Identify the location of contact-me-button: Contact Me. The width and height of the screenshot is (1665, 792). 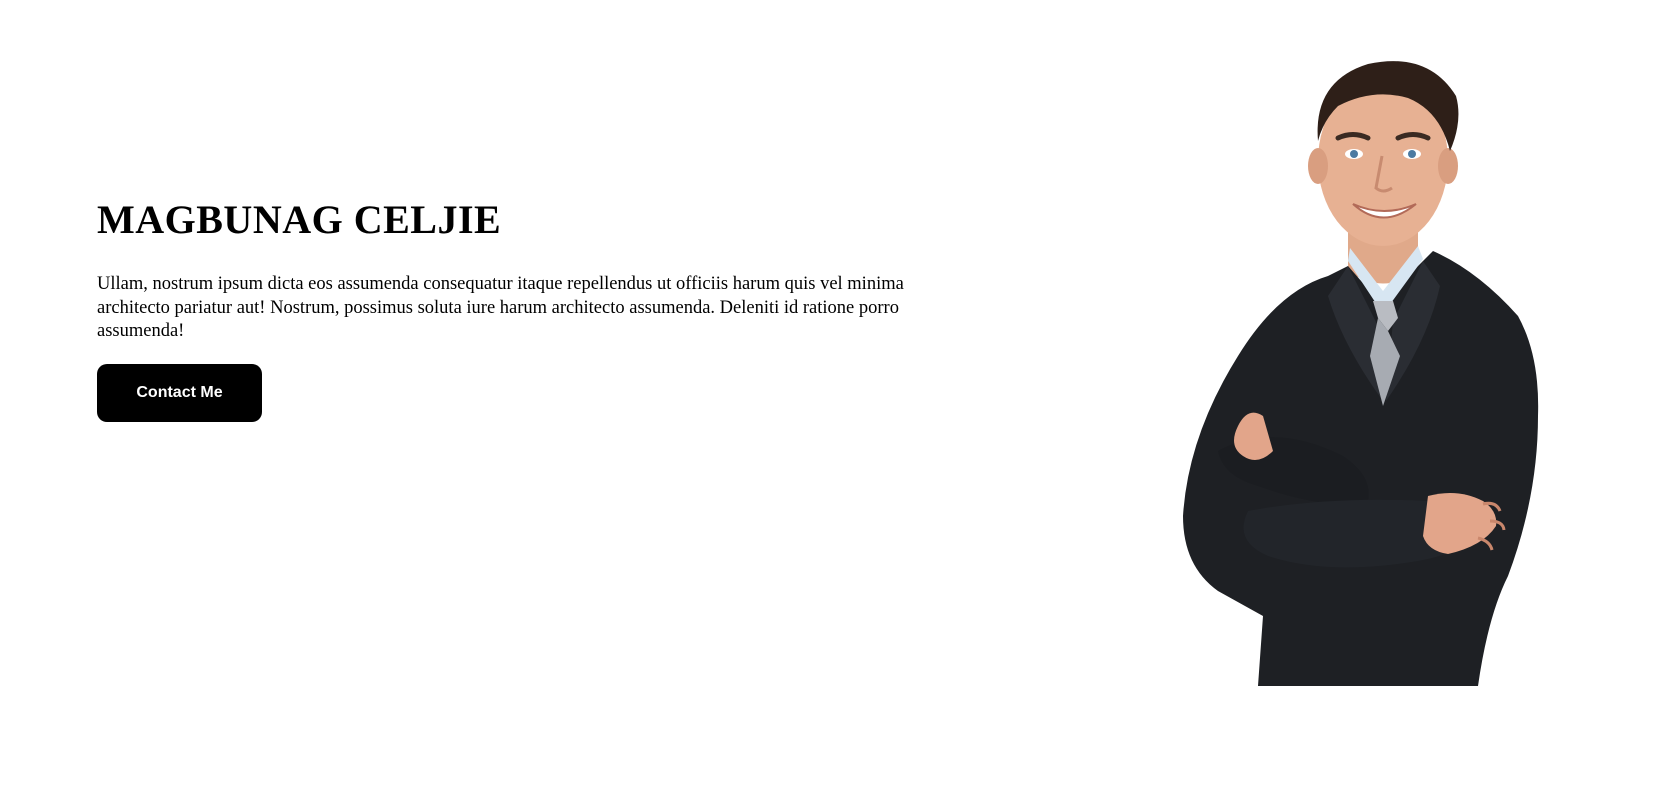
(179, 392).